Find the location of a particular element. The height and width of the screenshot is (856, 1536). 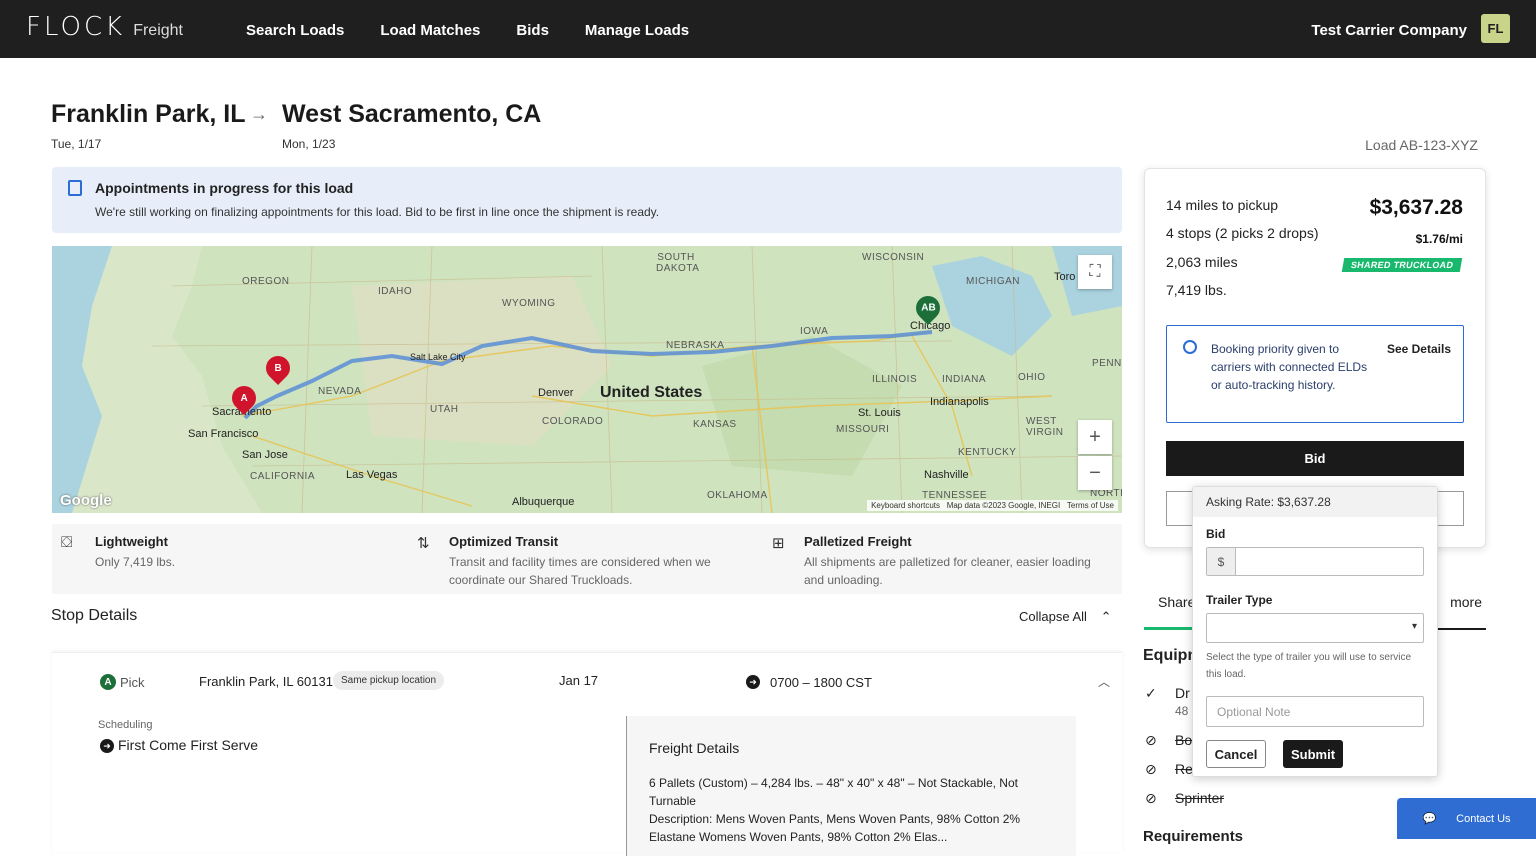

nav-search-loads: Search Loads is located at coordinates (295, 30).